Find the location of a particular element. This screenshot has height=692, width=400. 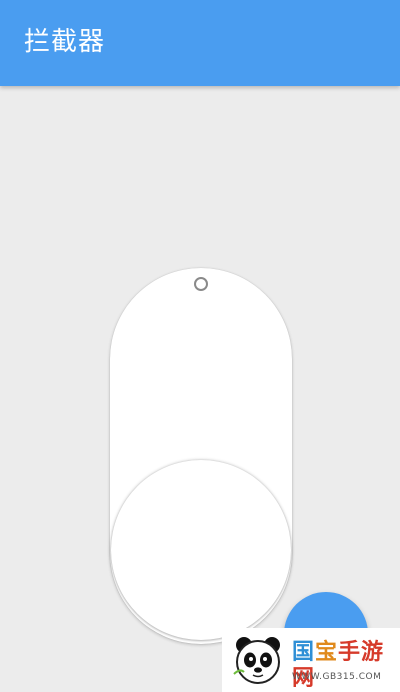

watermark: 国宝手游网 WWW.GB315.COM is located at coordinates (311, 660).